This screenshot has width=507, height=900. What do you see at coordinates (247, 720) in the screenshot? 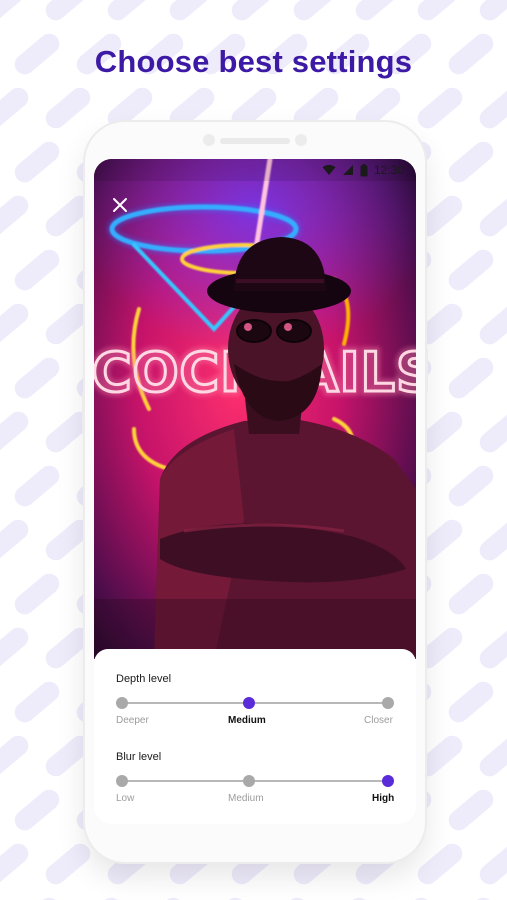
I see `depth-label-medium: Medium` at bounding box center [247, 720].